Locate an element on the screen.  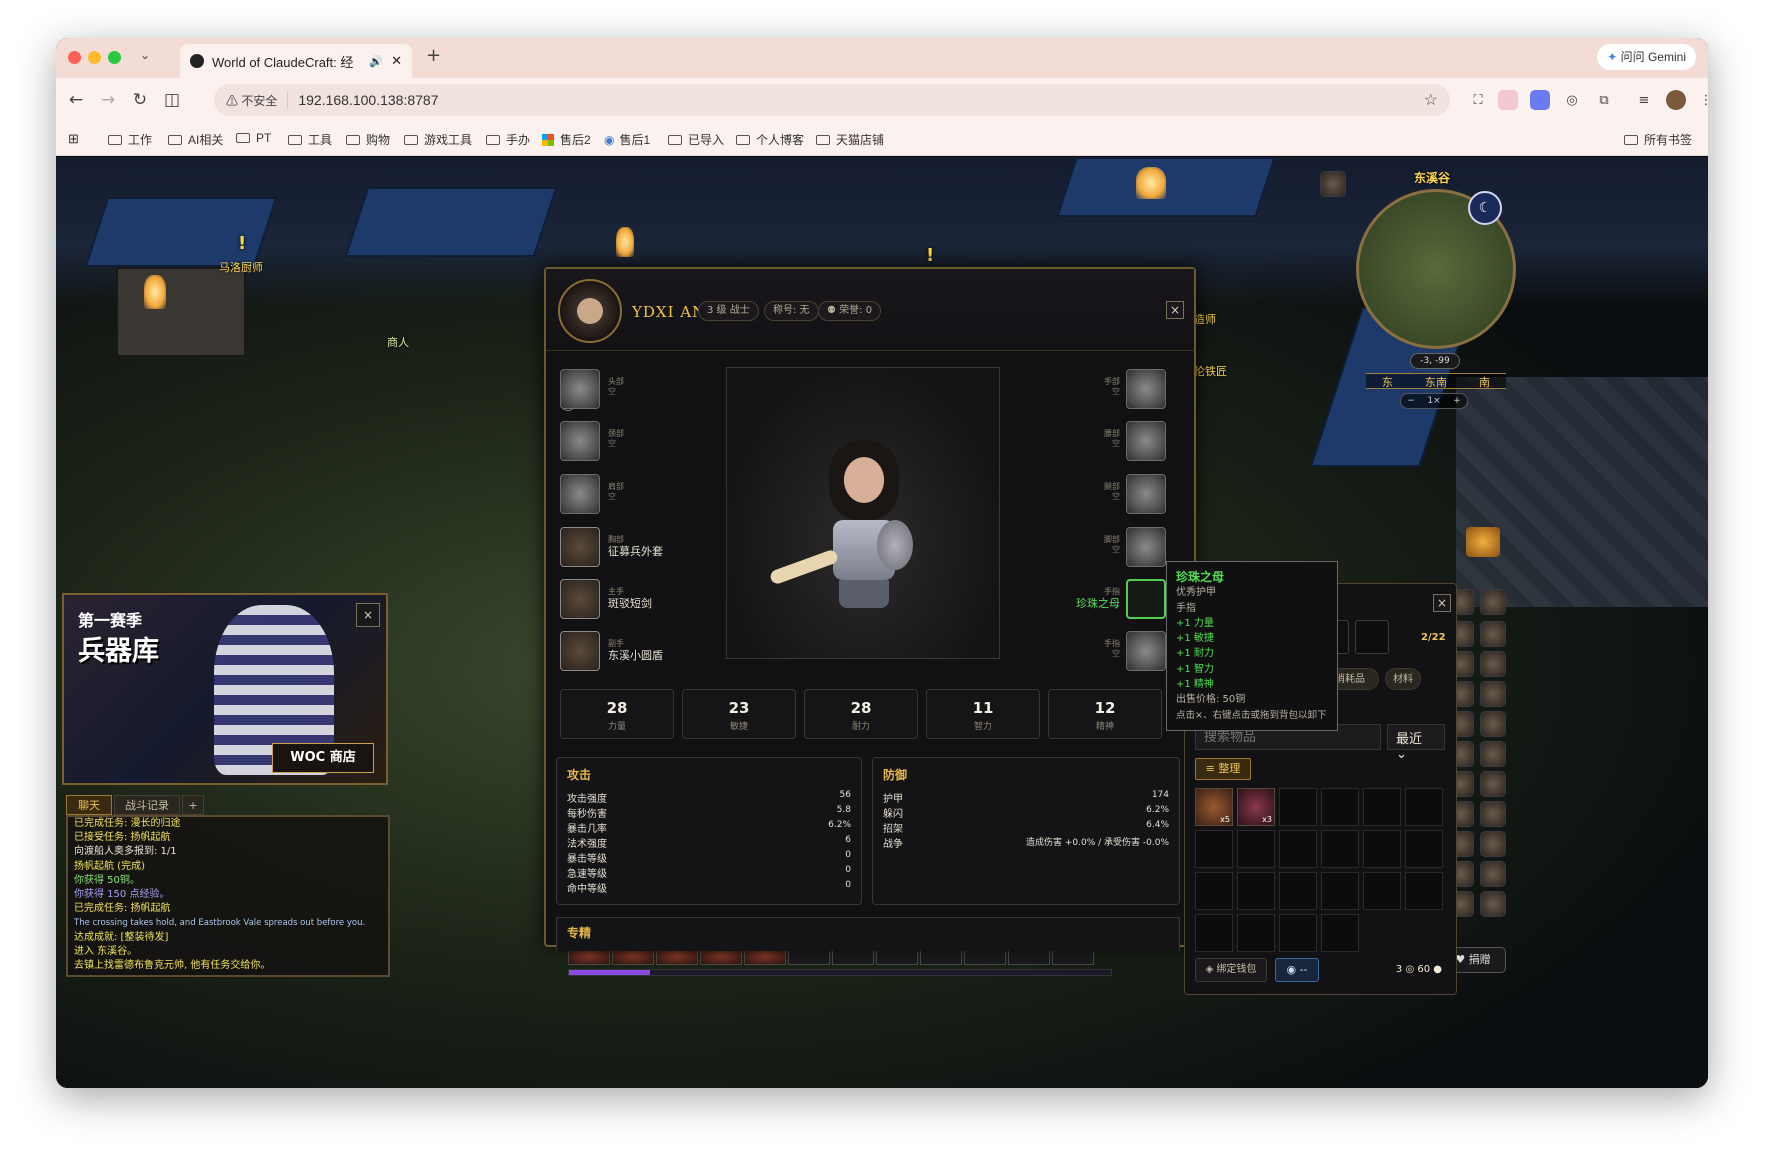
title-badge: 称号: 无 is located at coordinates (791, 311).